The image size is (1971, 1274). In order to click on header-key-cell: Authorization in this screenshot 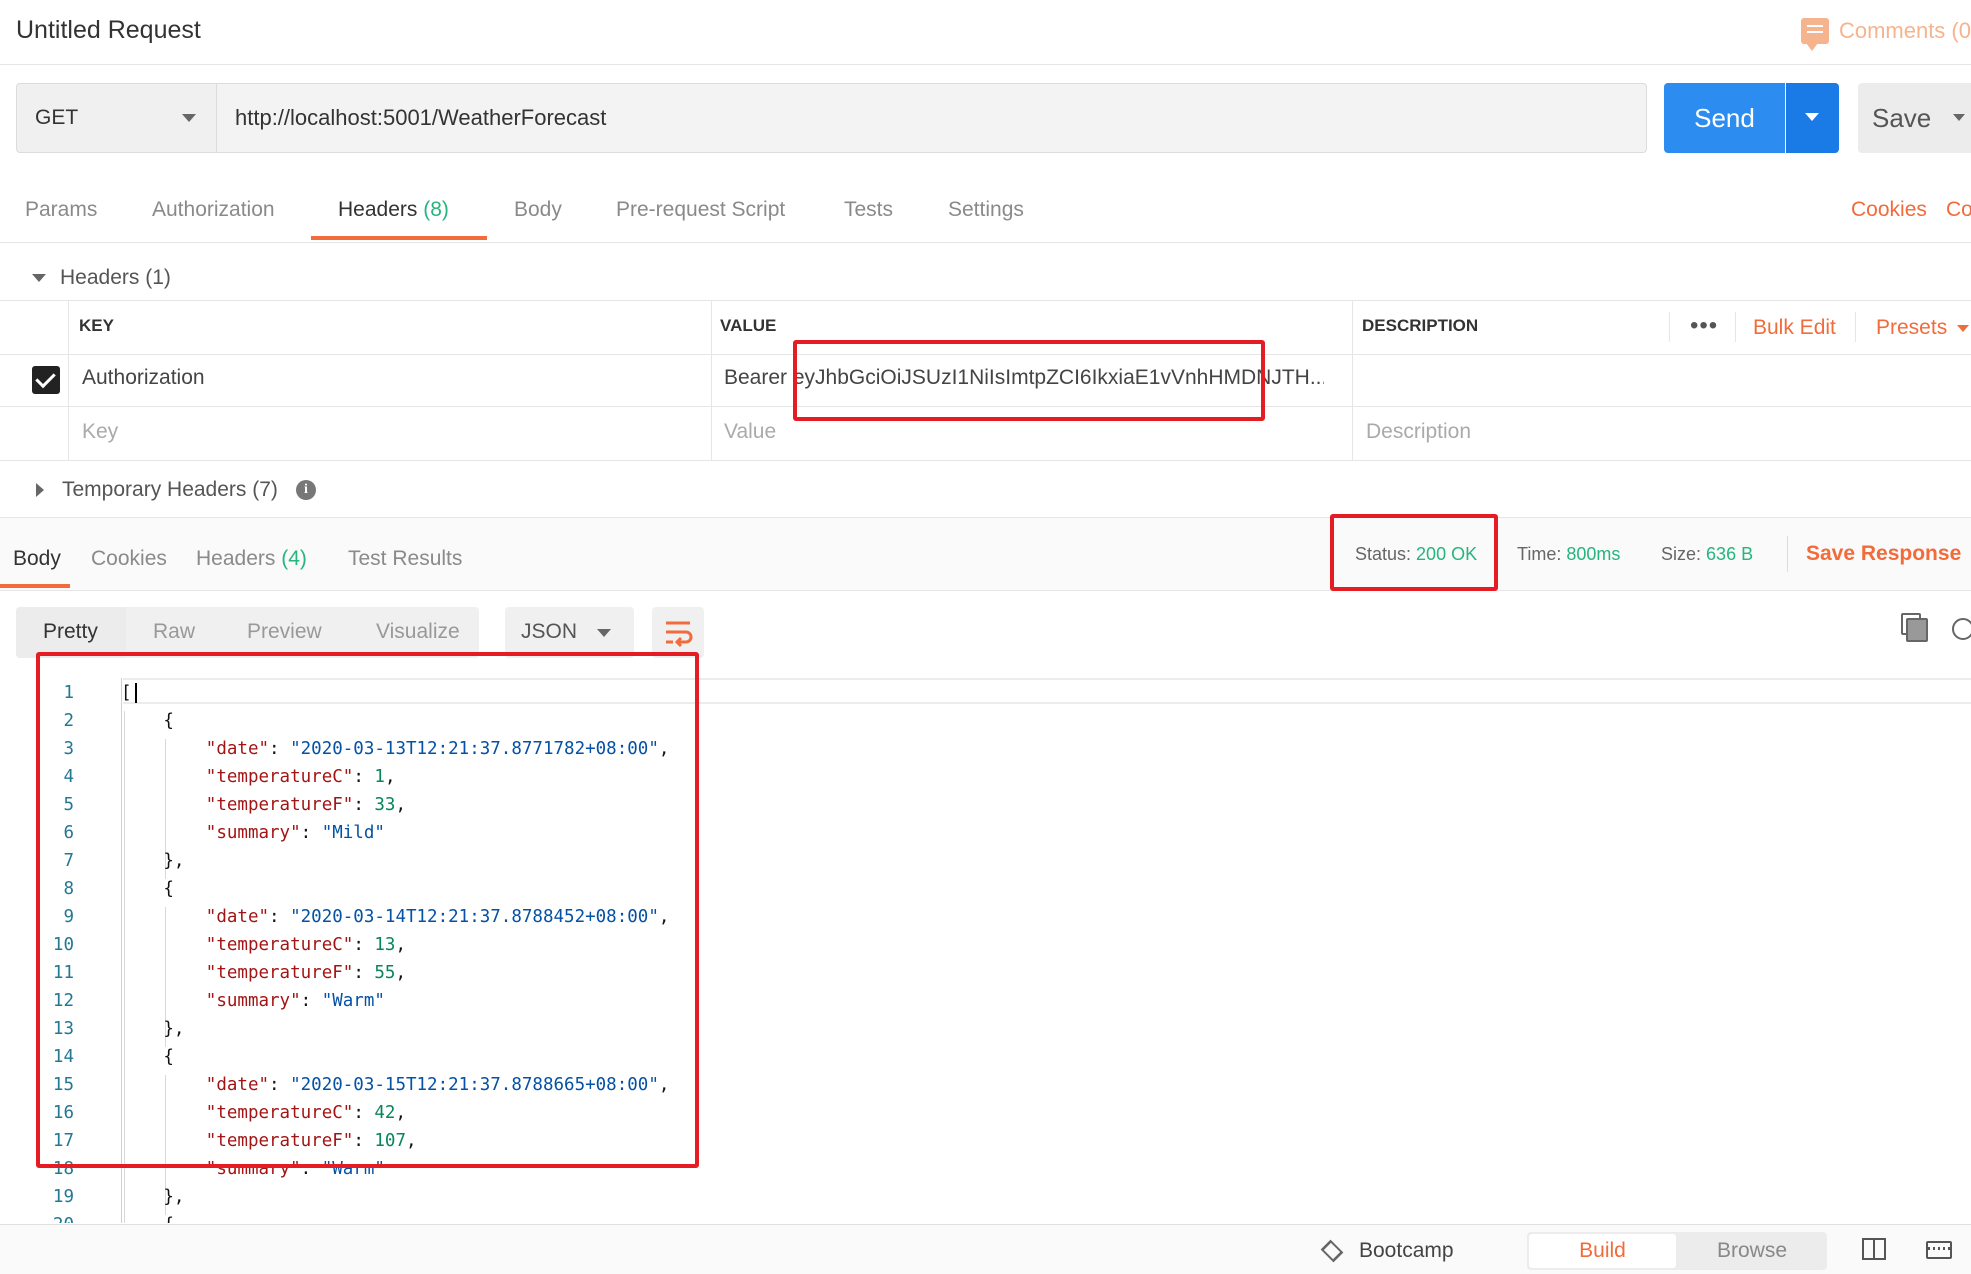, I will do `click(143, 378)`.